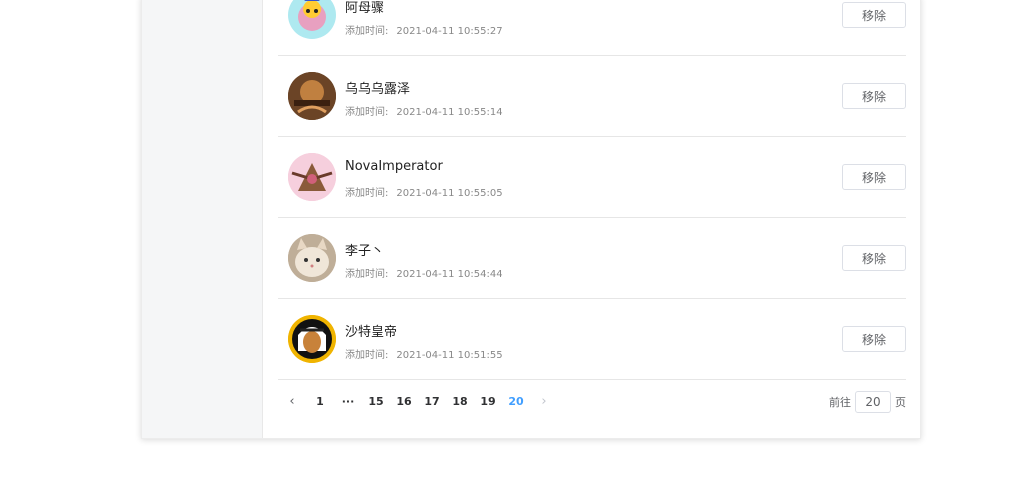 The image size is (1024, 490). Describe the element at coordinates (424, 112) in the screenshot. I see `added-time: 添加时间: 2021-04-11 10:55:14` at that location.